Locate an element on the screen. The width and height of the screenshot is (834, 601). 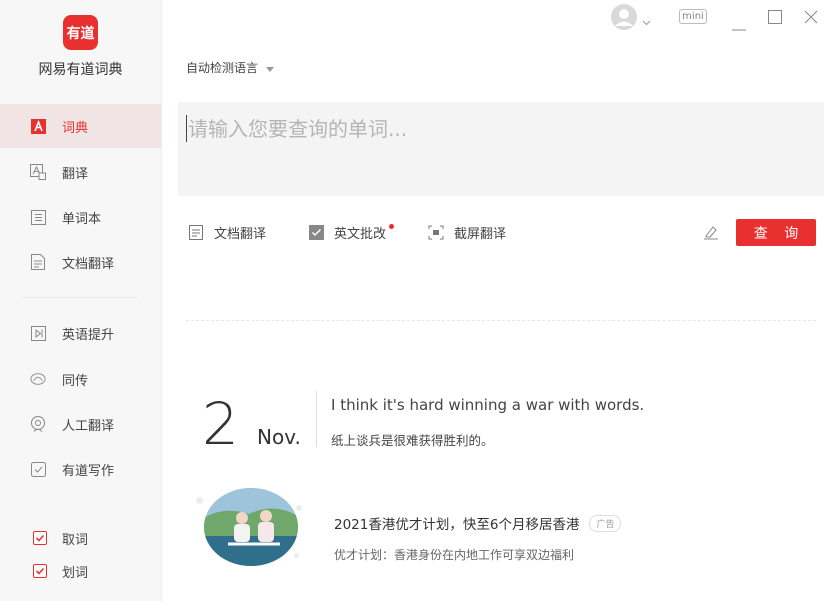
sidebar-item-label: 翻译 is located at coordinates (75, 174).